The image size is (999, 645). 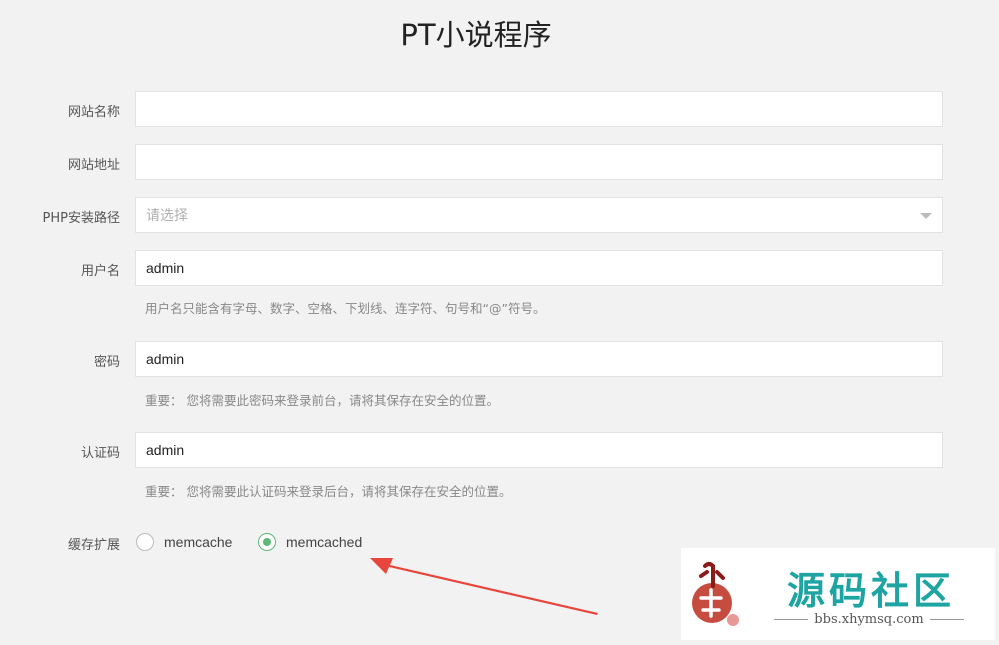 What do you see at coordinates (100, 453) in the screenshot?
I see `auth-code-label: 认证码` at bounding box center [100, 453].